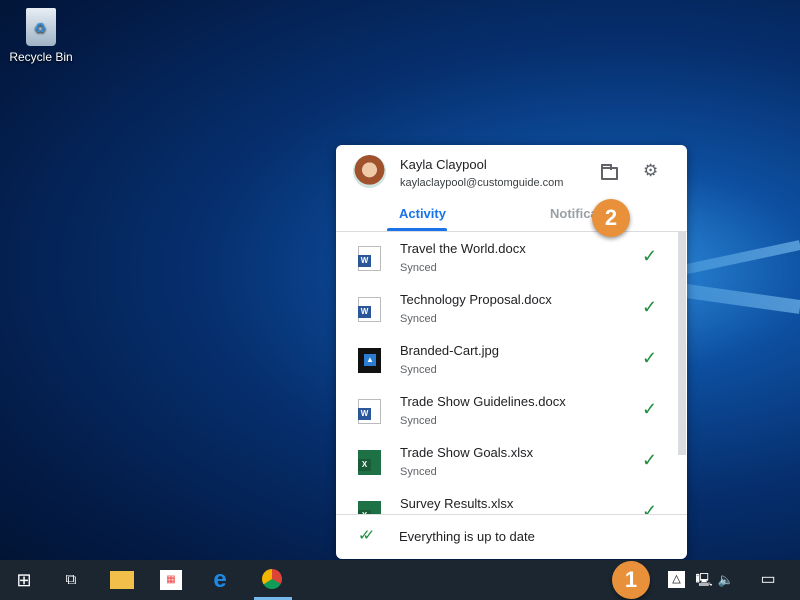 The image size is (800, 600). Describe the element at coordinates (24, 580) in the screenshot. I see `start-windows-icon: ⊞` at that location.